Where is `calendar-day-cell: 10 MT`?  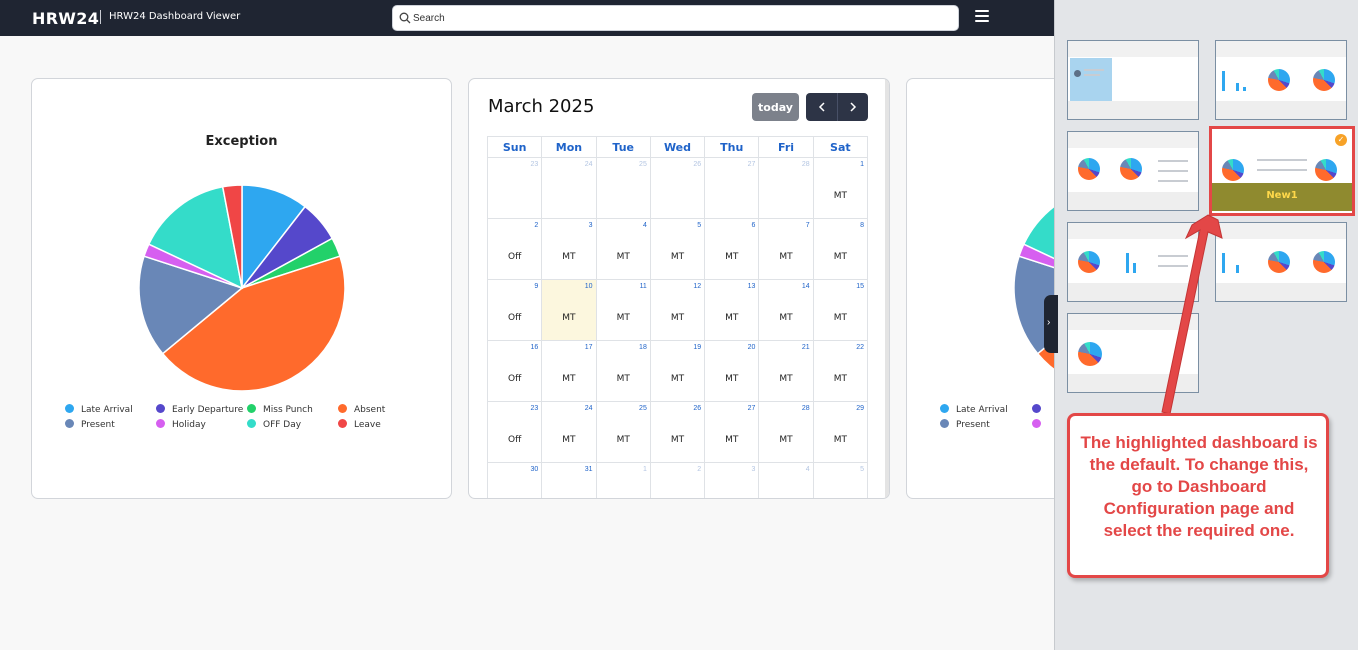
calendar-day-cell: 10 MT is located at coordinates (569, 310).